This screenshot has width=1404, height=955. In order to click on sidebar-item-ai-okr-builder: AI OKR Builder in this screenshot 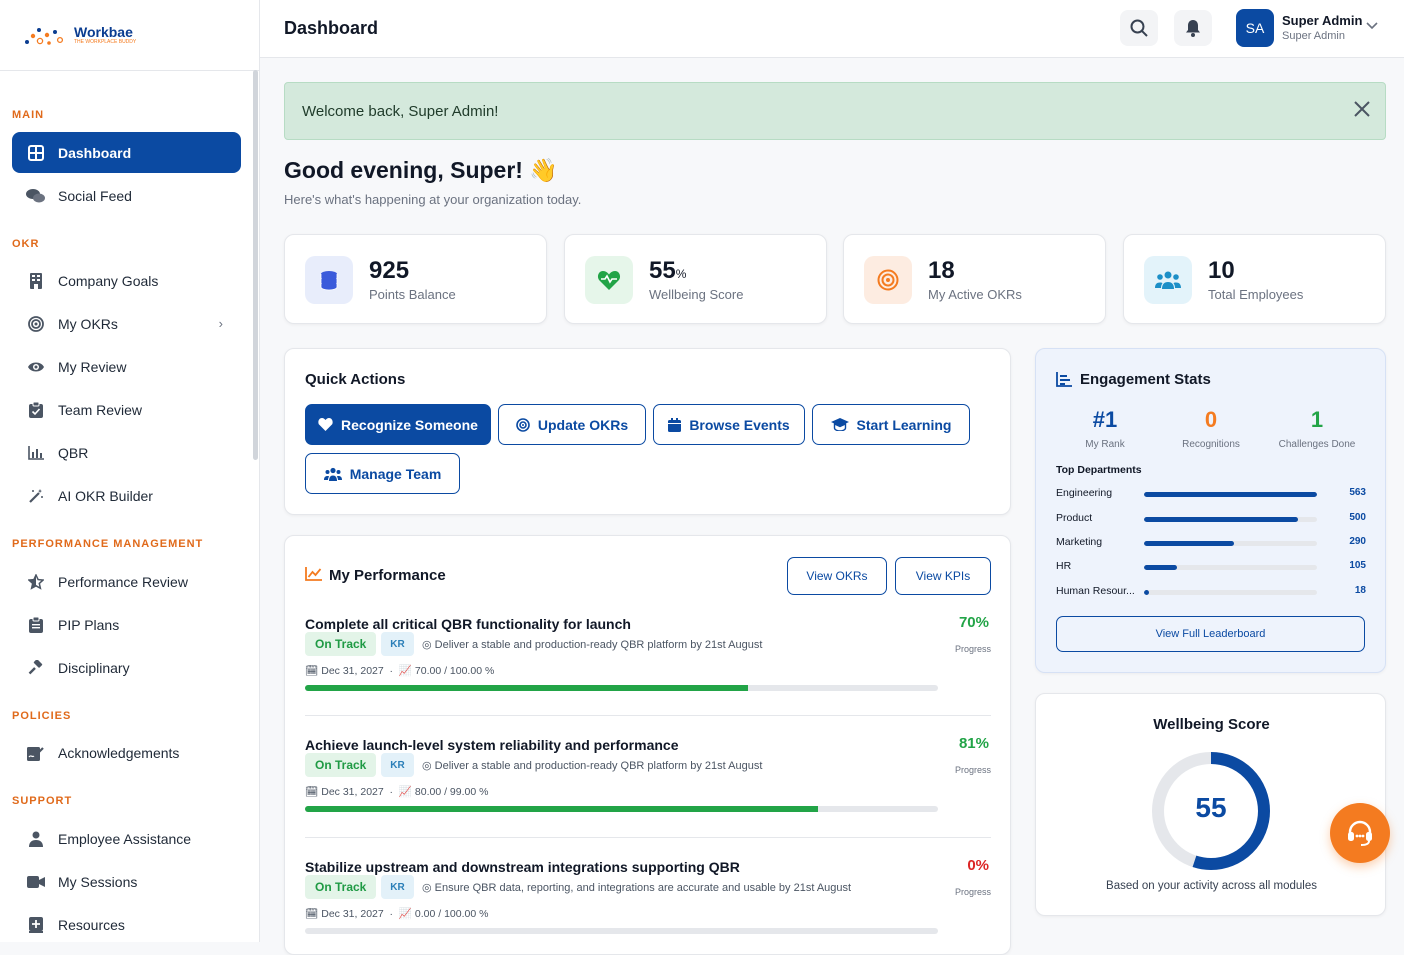, I will do `click(126, 495)`.